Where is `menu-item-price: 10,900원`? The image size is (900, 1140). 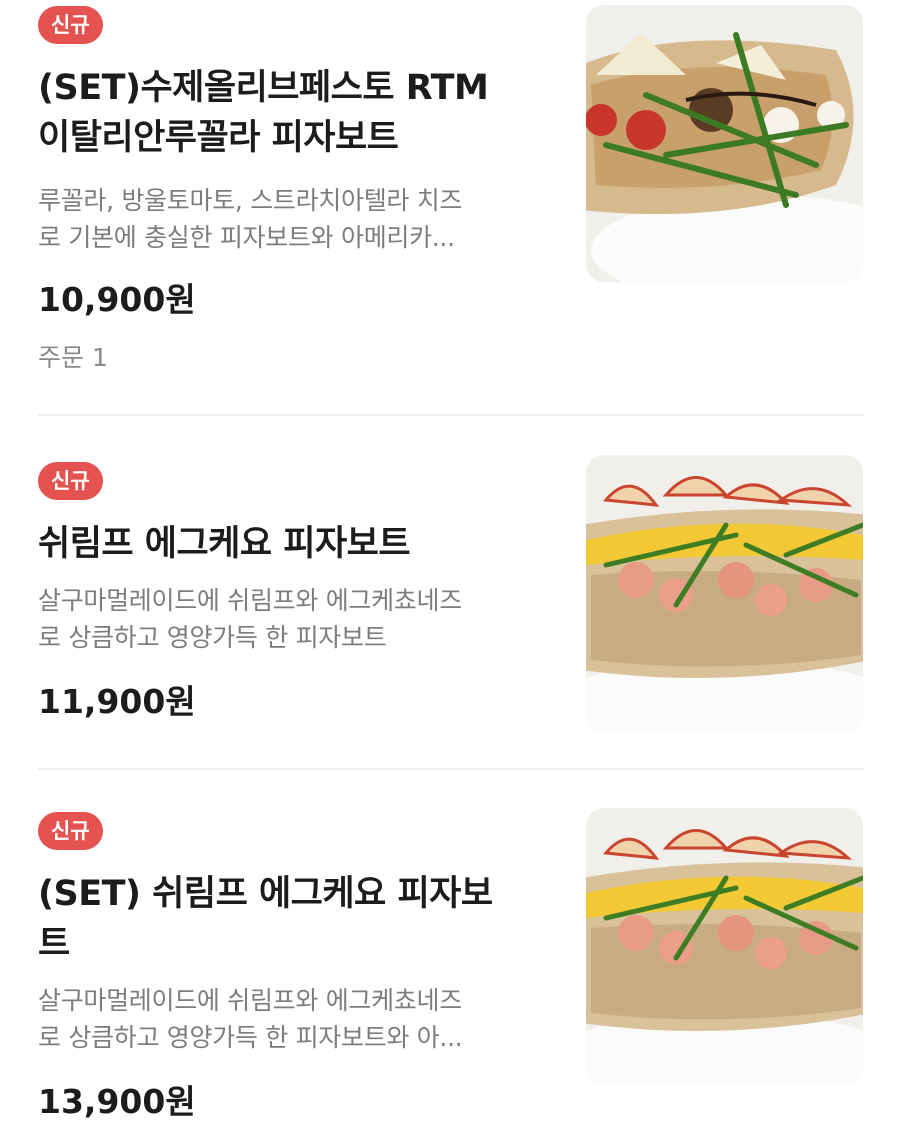
menu-item-price: 10,900원 is located at coordinates (117, 299).